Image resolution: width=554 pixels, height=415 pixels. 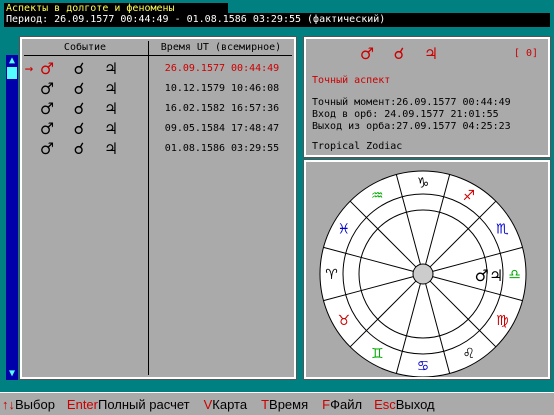 I want to click on scroll-up-arrow-icon: ▲, so click(x=12, y=61).